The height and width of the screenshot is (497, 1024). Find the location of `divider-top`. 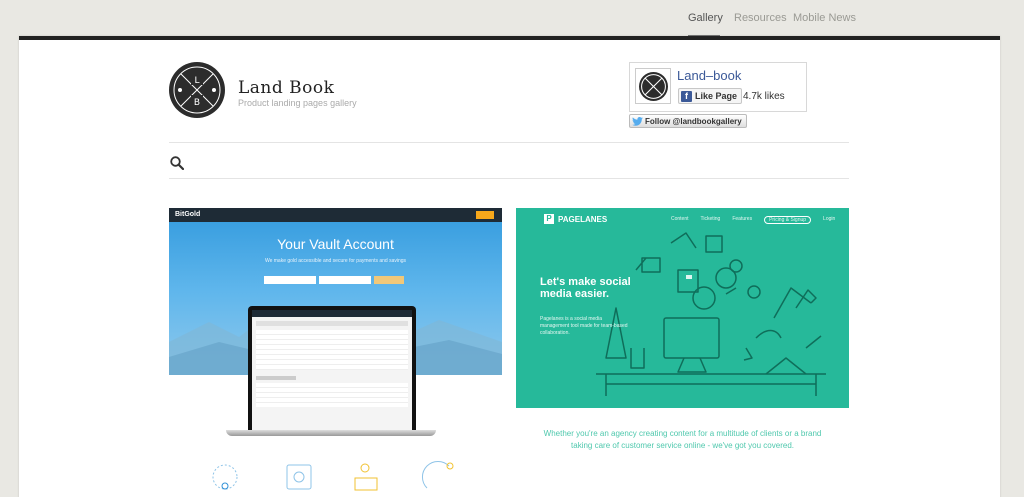

divider-top is located at coordinates (509, 142).